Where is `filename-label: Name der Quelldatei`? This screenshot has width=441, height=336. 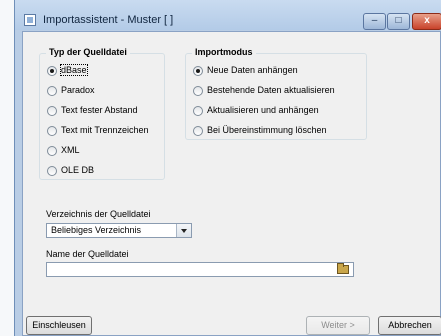
filename-label: Name der Quelldatei is located at coordinates (87, 254).